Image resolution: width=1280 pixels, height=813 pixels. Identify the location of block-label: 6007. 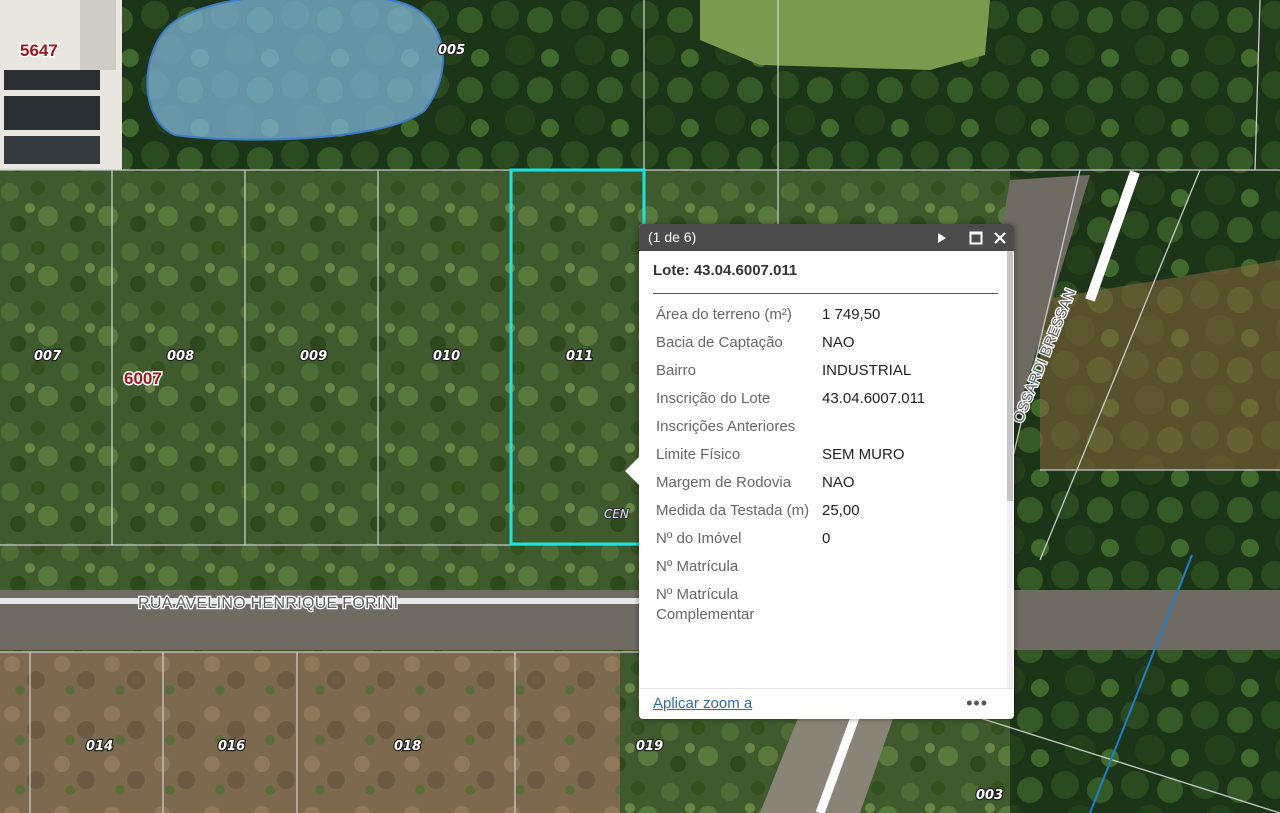
(143, 378).